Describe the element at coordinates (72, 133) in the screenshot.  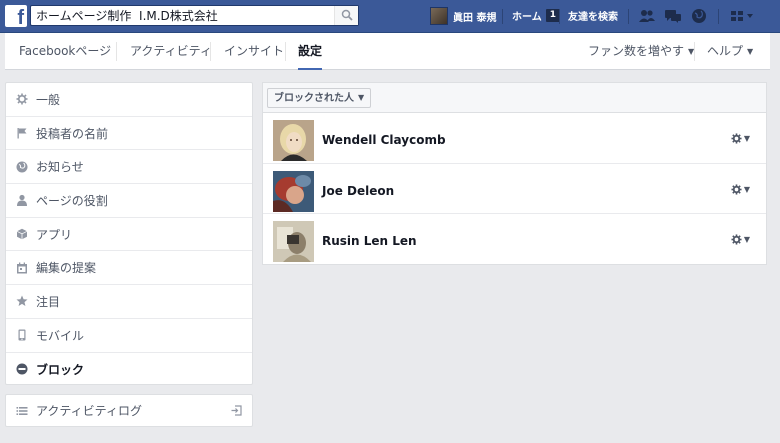
I see `sidebar-item-label: 投稿者の名前` at that location.